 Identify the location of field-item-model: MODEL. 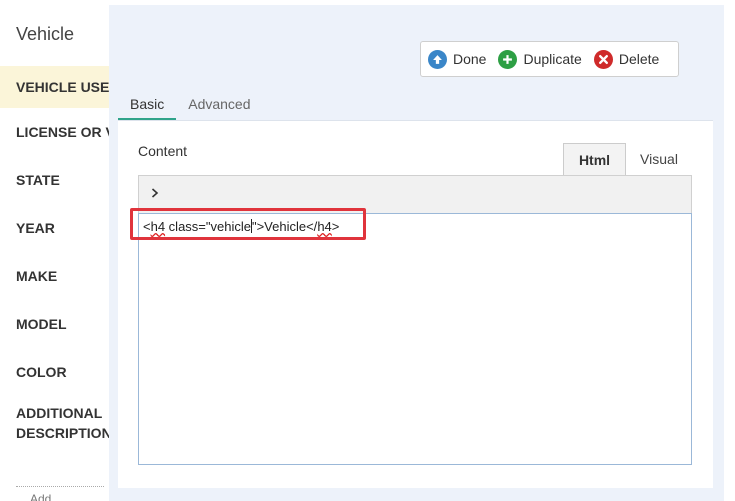
(54, 324).